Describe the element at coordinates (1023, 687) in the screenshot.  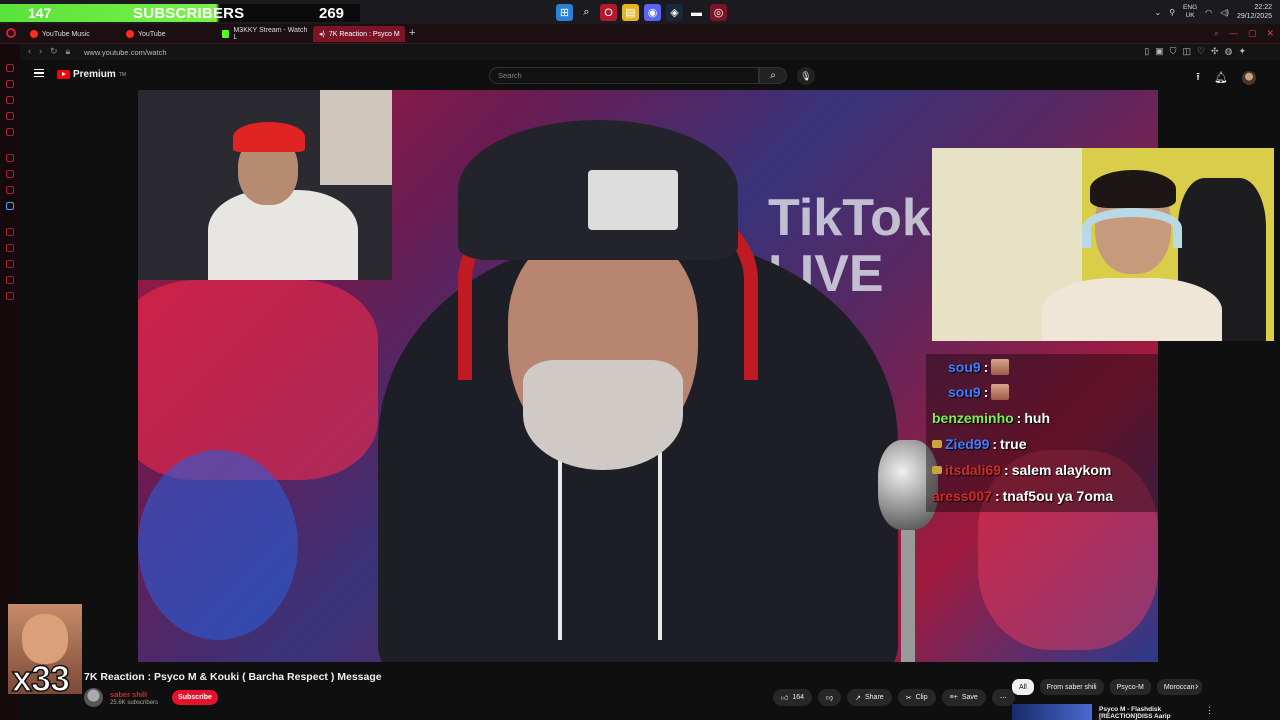
I see `chip-all: All` at that location.